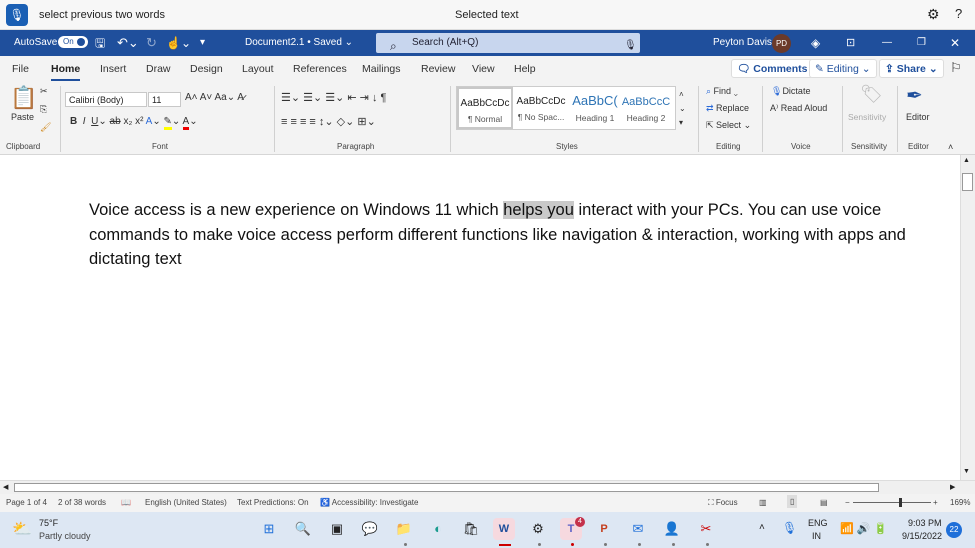  I want to click on temperature: 75°F, so click(48, 523).